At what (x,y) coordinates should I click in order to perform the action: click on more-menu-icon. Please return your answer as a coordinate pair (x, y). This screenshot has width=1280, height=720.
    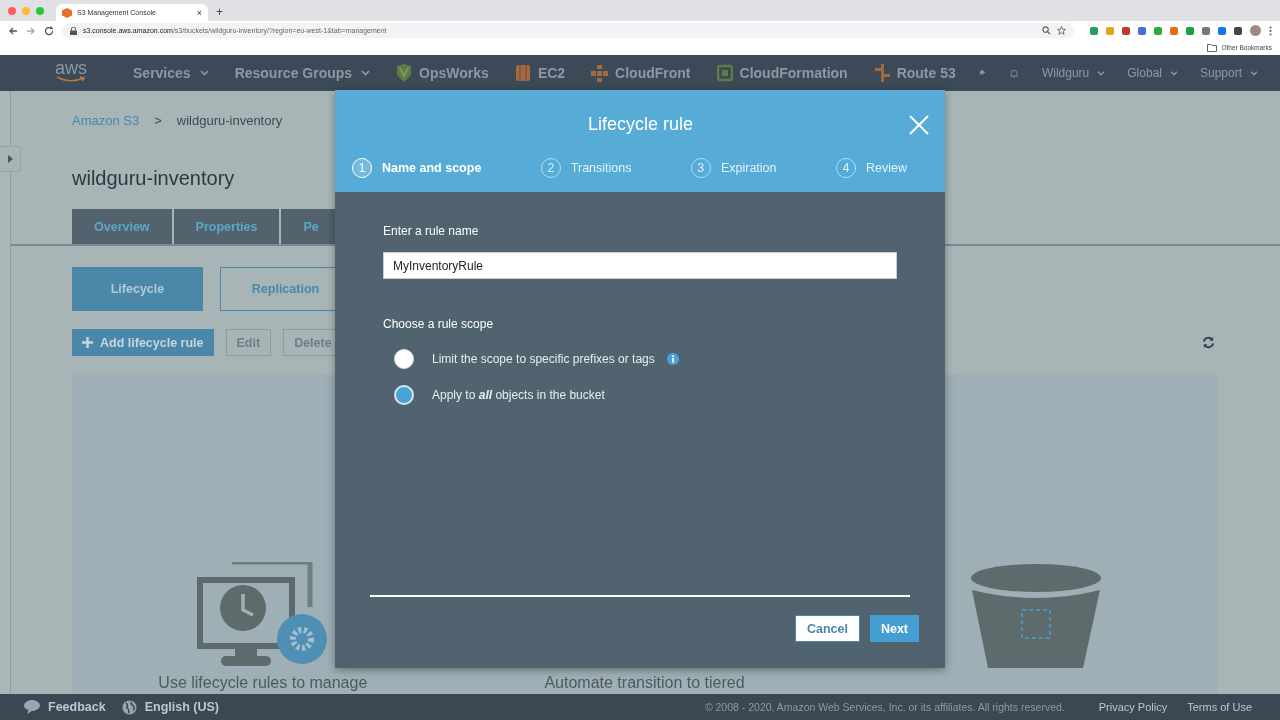
    Looking at the image, I should click on (1270, 30).